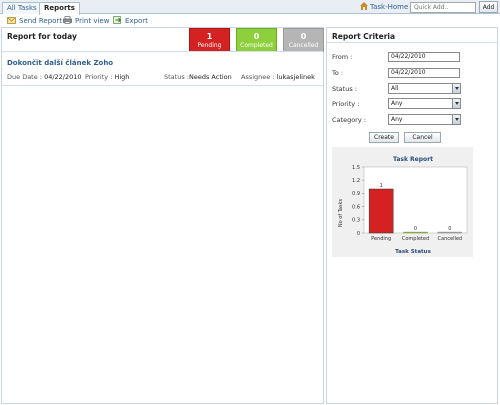 This screenshot has width=500, height=405. Describe the element at coordinates (424, 73) in the screenshot. I see `to-date-field: 04/22/2010` at that location.